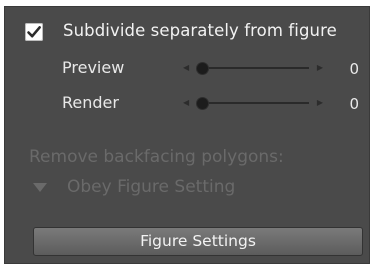 The image size is (374, 270). I want to click on render-slider: ◀ ▶, so click(253, 103).